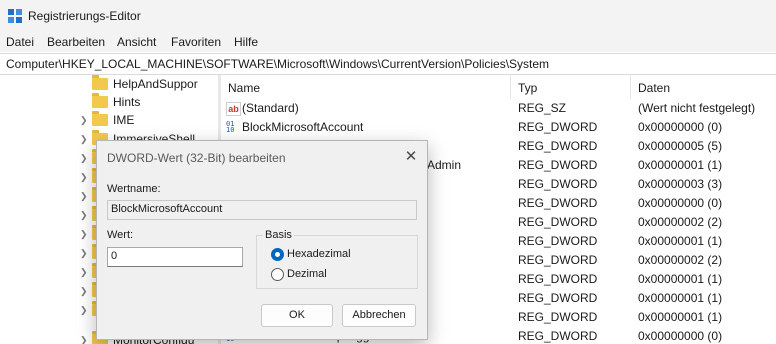 This screenshot has width=776, height=344. Describe the element at coordinates (114, 256) in the screenshot. I see `value-data-text: 0` at that location.